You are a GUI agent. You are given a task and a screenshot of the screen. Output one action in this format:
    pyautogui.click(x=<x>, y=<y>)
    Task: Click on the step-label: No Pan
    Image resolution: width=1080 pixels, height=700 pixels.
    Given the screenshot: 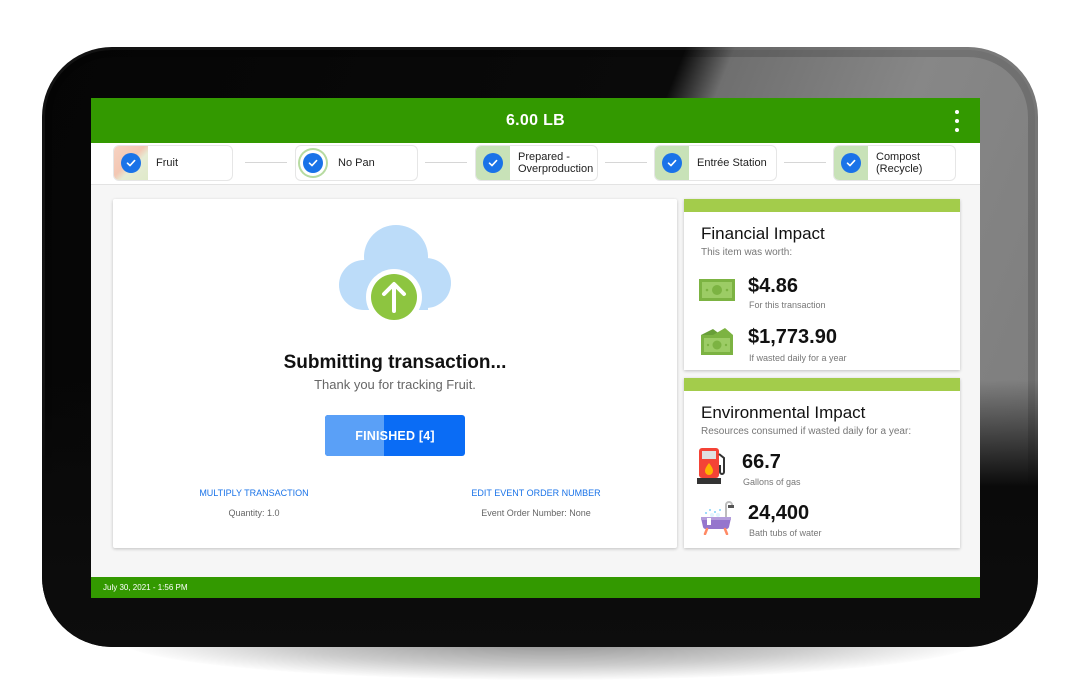 What is the action you would take?
    pyautogui.click(x=356, y=163)
    